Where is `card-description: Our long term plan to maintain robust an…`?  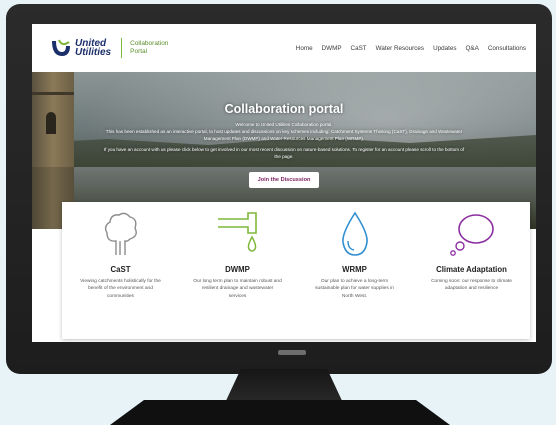 card-description: Our long term plan to maintain robust an… is located at coordinates (237, 289).